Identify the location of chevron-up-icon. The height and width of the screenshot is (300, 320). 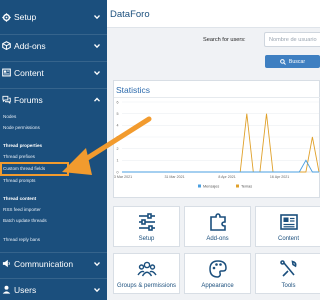
(97, 99).